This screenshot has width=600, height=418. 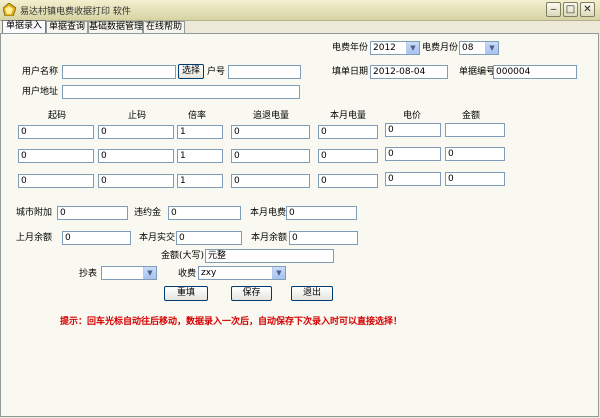 What do you see at coordinates (321, 213) in the screenshot?
I see `month-fee-input: 0` at bounding box center [321, 213].